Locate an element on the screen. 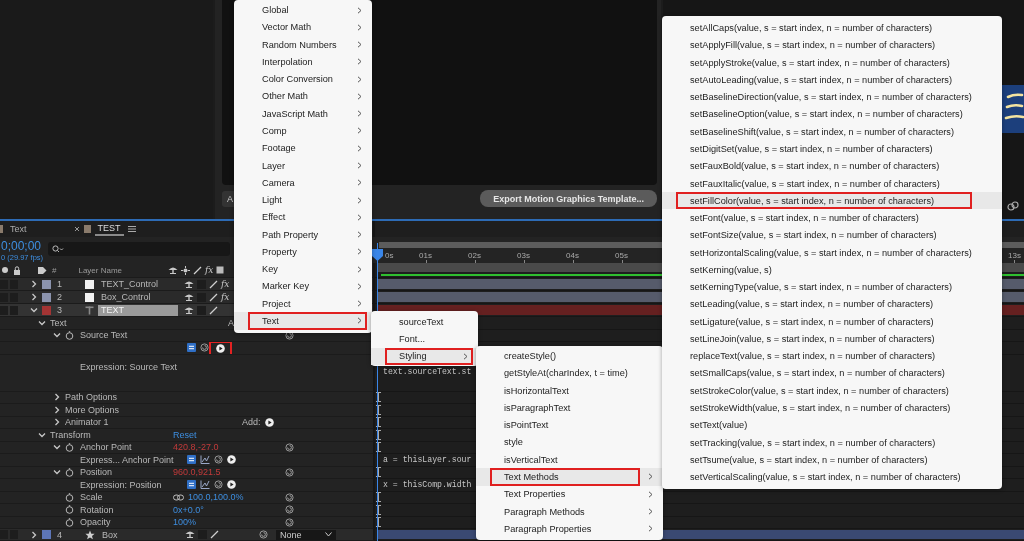 The image size is (1024, 541). expression-code: x = thisComp.width is located at coordinates (427, 485).